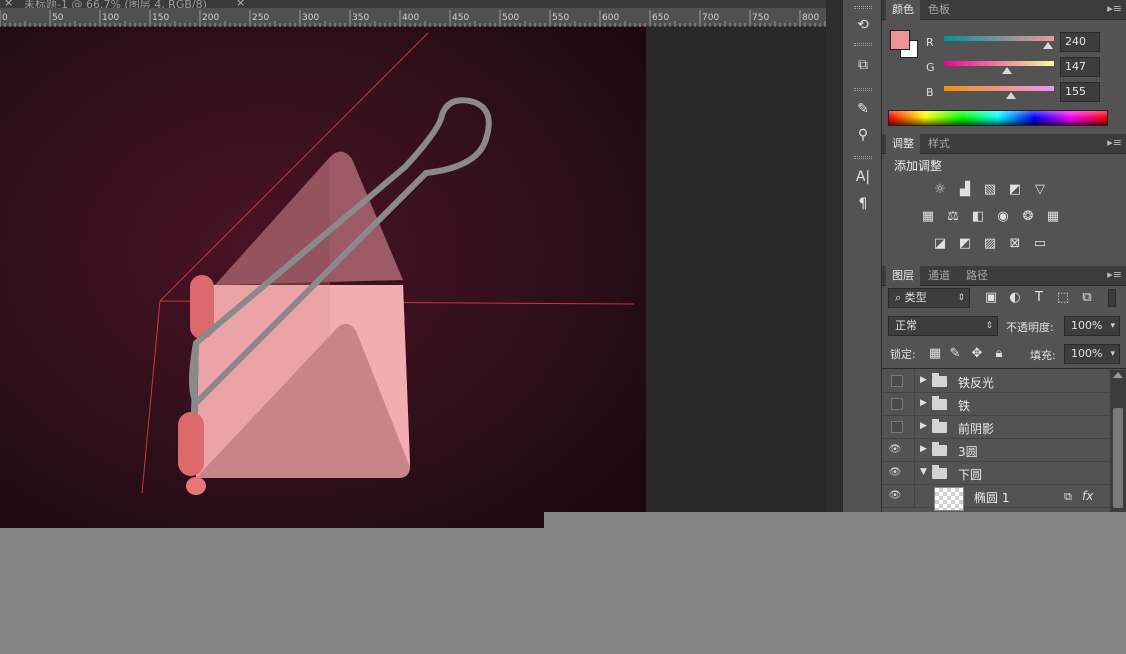 The image size is (1126, 654). Describe the element at coordinates (953, 217) in the screenshot. I see `color-balance-icon: ⚖` at that location.